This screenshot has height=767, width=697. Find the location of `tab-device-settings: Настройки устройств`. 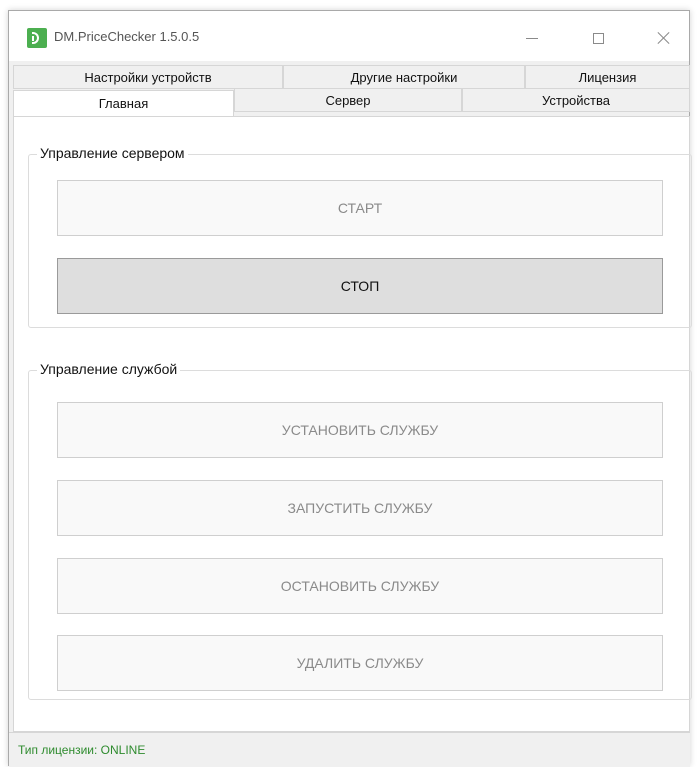

tab-device-settings: Настройки устройств is located at coordinates (148, 77).